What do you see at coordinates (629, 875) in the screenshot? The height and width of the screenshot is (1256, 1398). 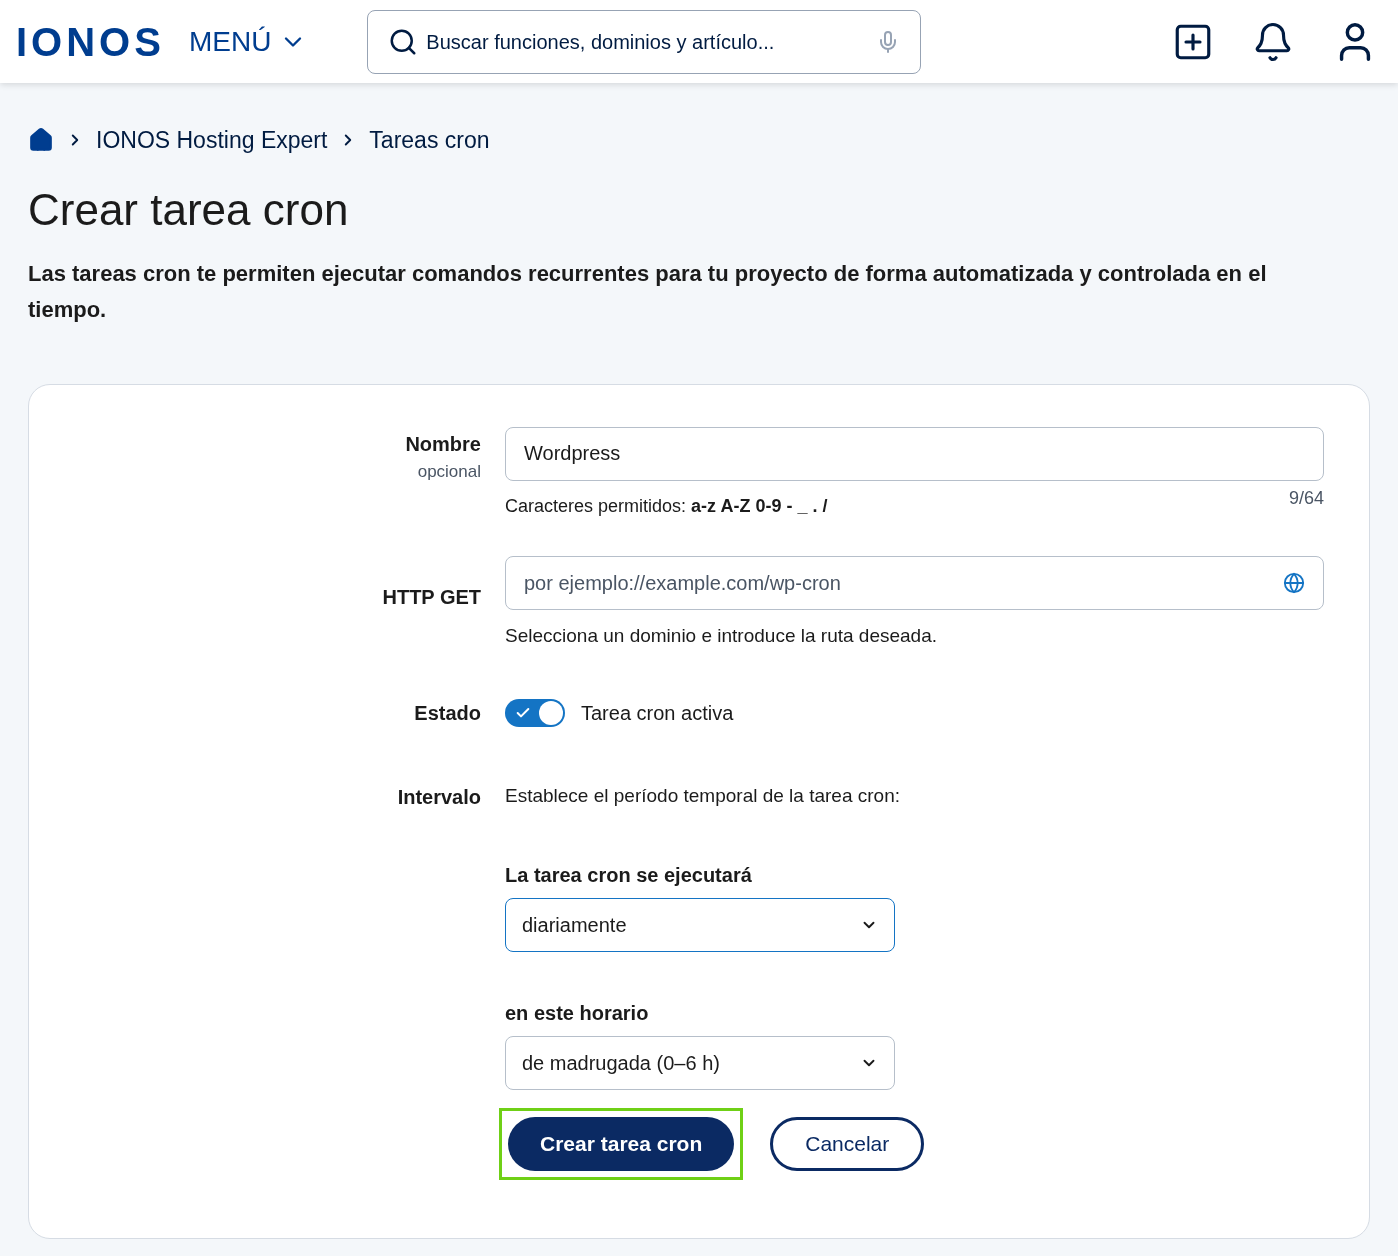 I see `select-label: La tarea cron se ejecutará` at bounding box center [629, 875].